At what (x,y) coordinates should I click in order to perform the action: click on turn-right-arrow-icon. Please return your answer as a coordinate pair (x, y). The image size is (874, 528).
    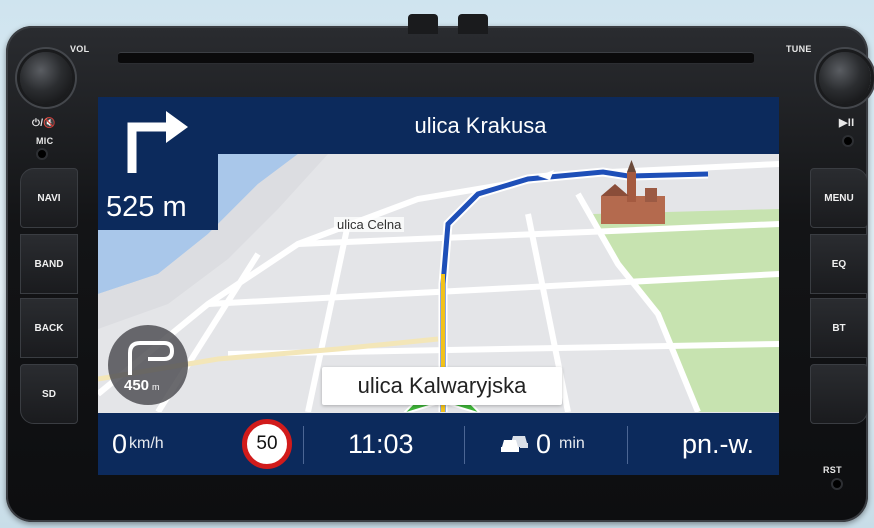
    Looking at the image, I should click on (157, 142).